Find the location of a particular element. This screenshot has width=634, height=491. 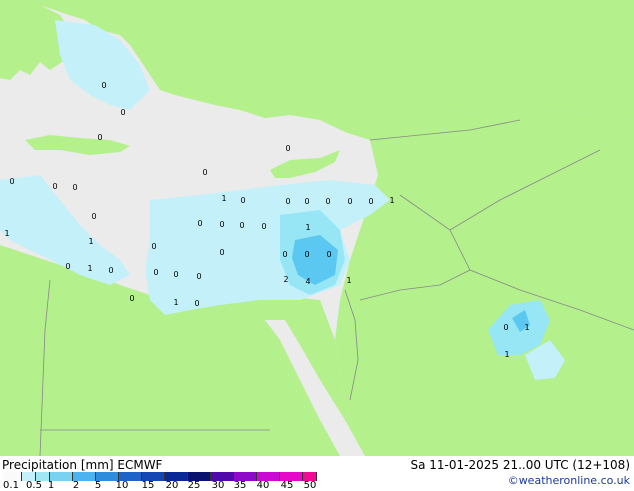

legend-tick-label: 0.5 is located at coordinates (34, 485).